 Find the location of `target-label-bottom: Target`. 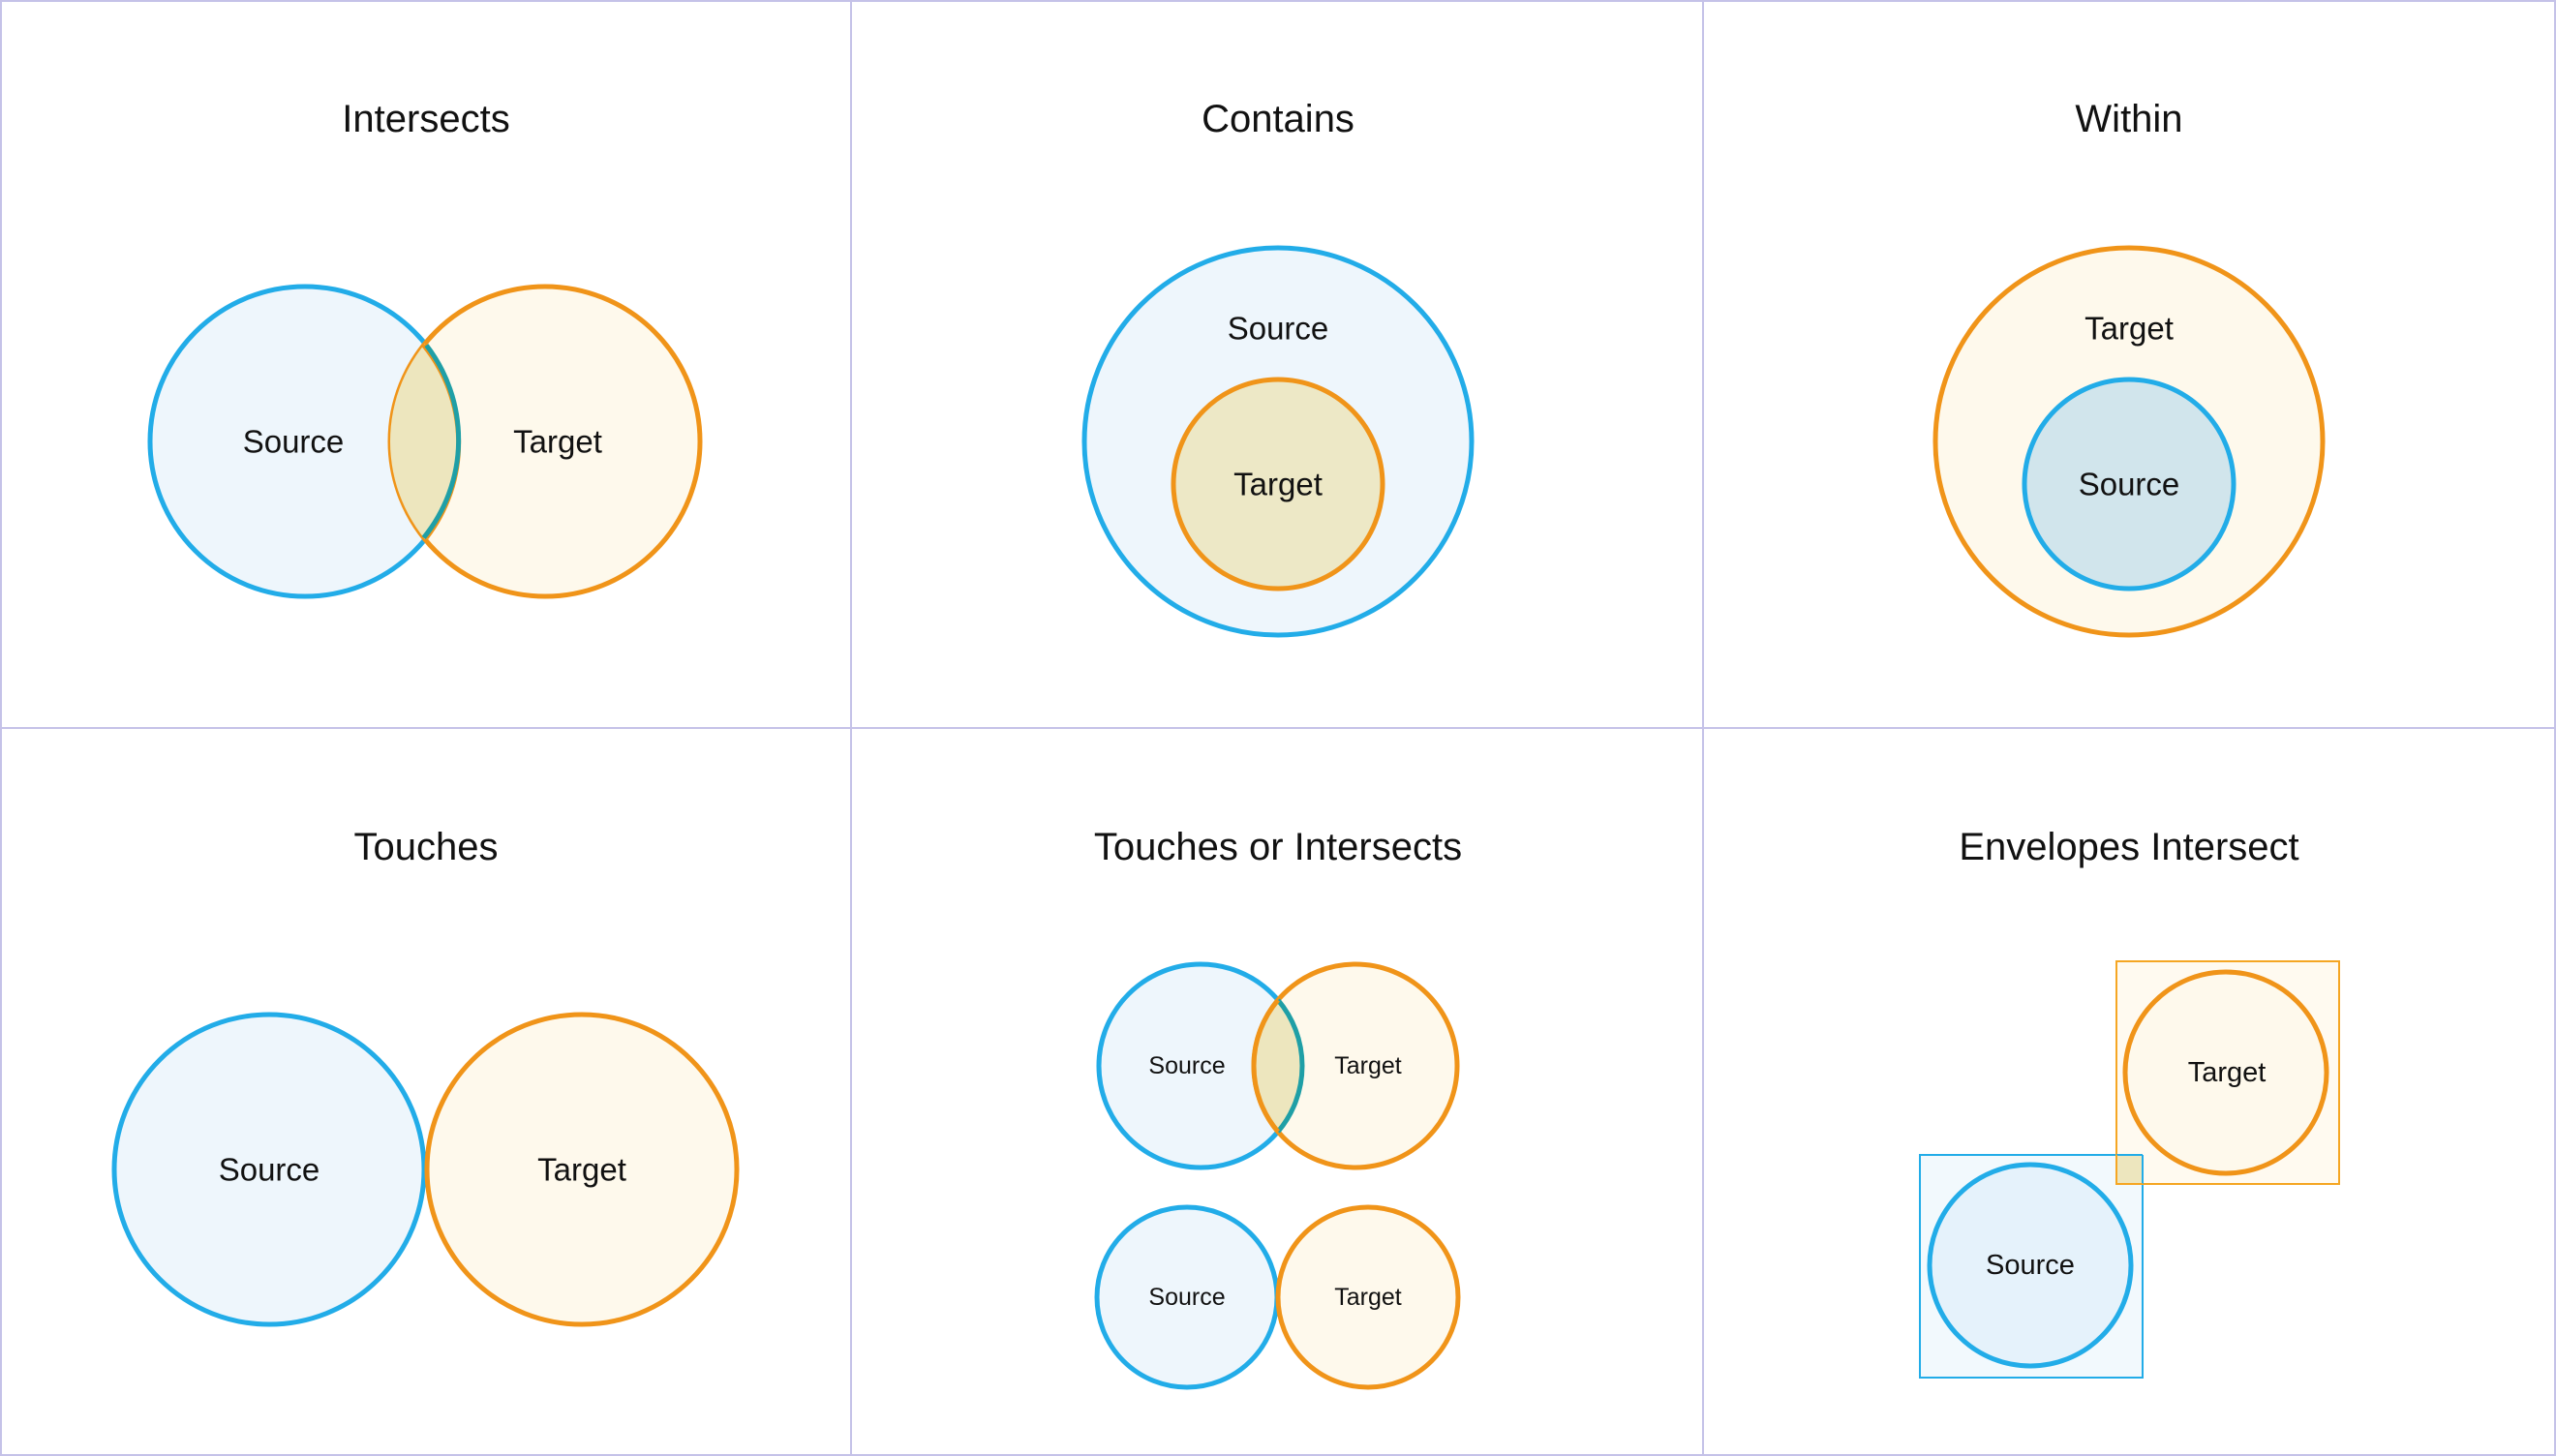

target-label-bottom: Target is located at coordinates (1368, 1297).